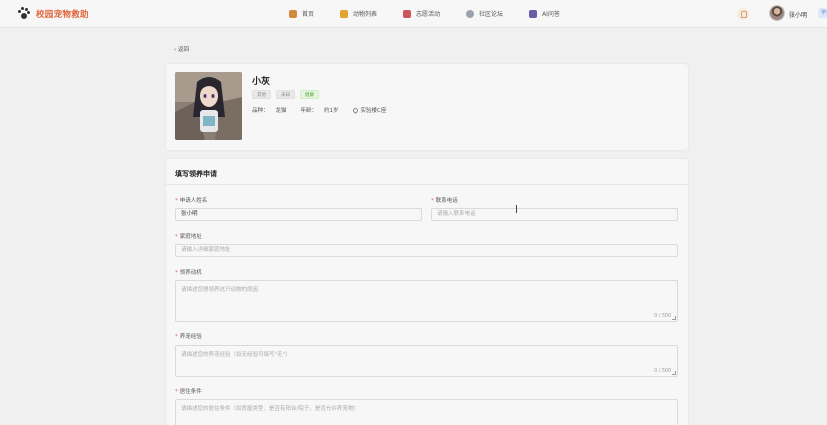  What do you see at coordinates (444, 201) in the screenshot?
I see `phone-label: * 联系电话` at bounding box center [444, 201].